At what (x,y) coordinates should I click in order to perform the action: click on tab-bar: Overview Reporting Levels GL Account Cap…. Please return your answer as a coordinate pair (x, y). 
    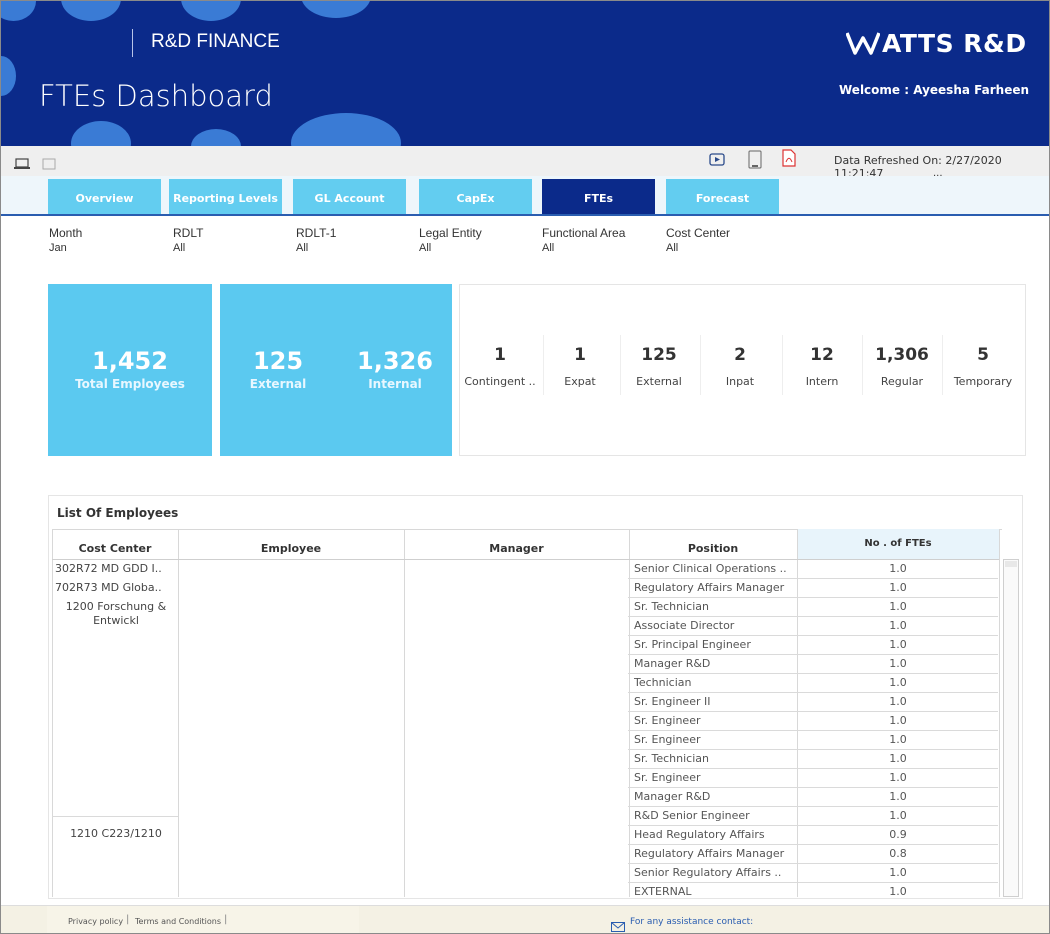
    Looking at the image, I should click on (525, 196).